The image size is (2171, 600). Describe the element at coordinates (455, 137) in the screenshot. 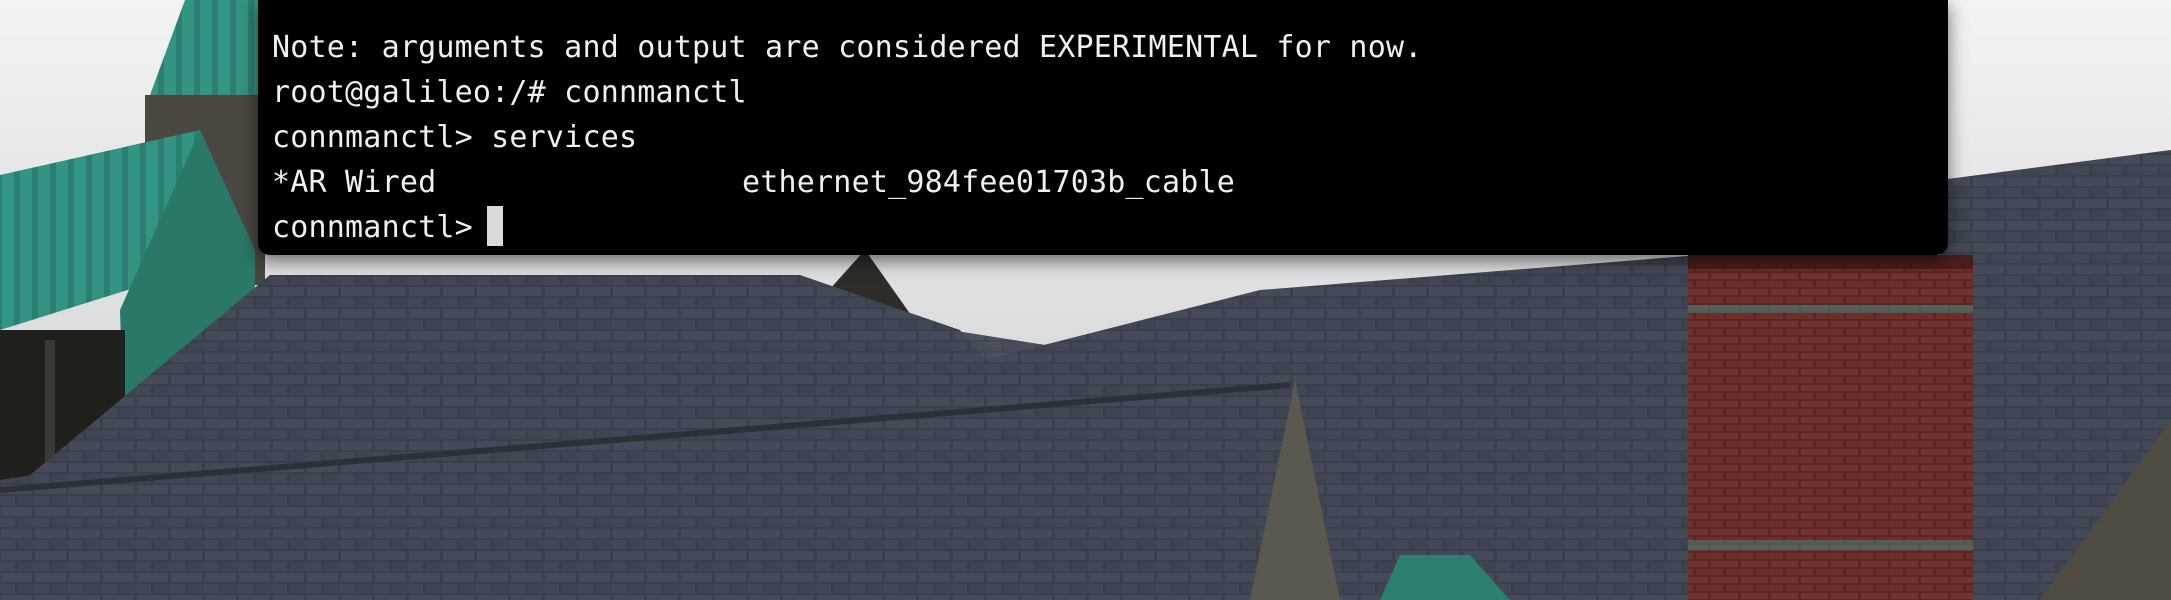

I see `terminal-line-services: connmanctl> services` at that location.